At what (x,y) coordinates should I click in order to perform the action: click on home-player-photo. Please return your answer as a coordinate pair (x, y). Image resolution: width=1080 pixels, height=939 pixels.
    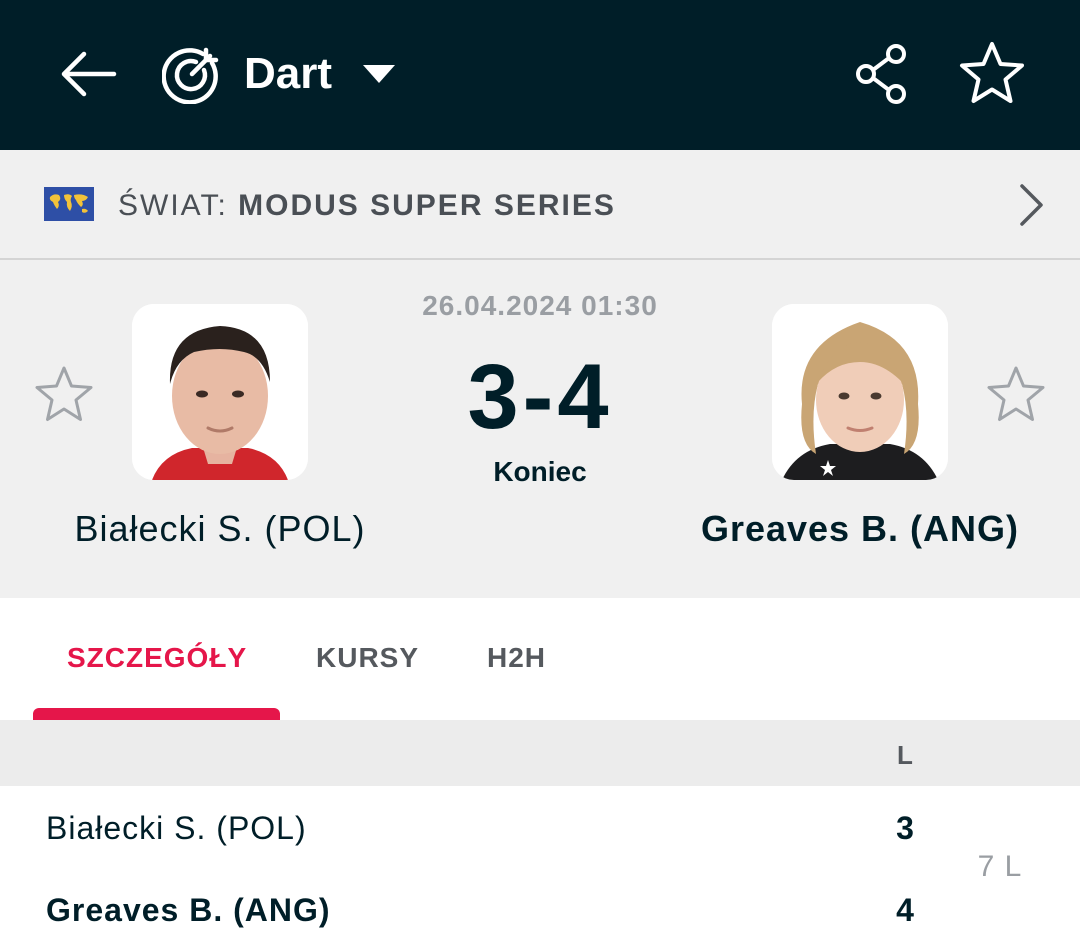
    Looking at the image, I should click on (220, 392).